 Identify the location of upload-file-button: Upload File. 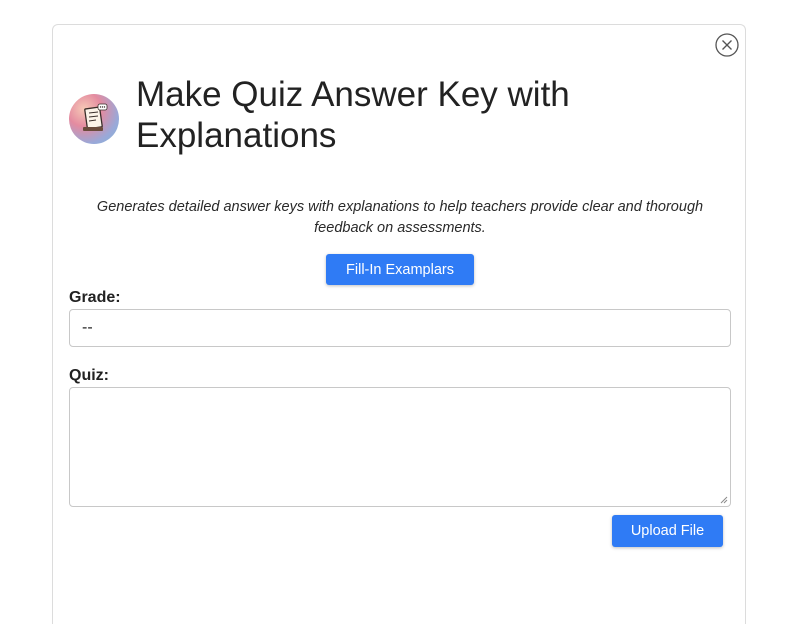
(667, 531).